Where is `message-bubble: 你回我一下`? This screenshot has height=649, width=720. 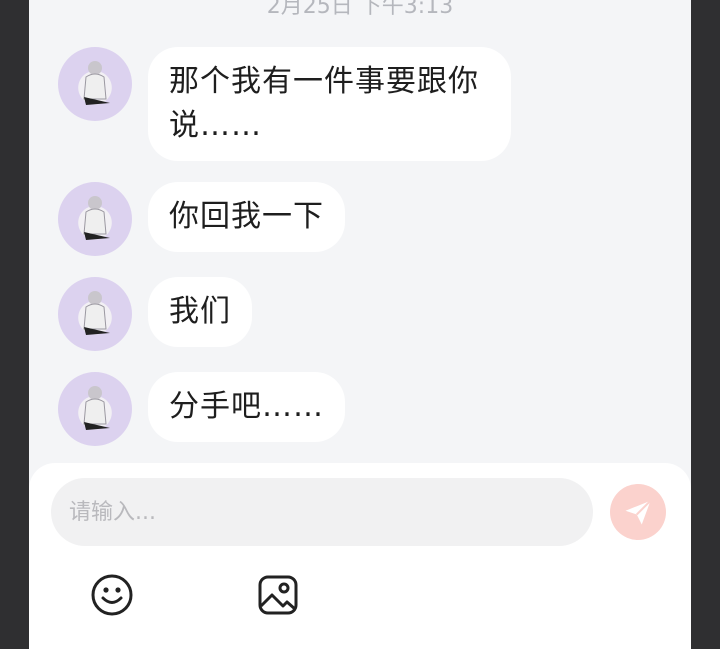 message-bubble: 你回我一下 is located at coordinates (246, 217).